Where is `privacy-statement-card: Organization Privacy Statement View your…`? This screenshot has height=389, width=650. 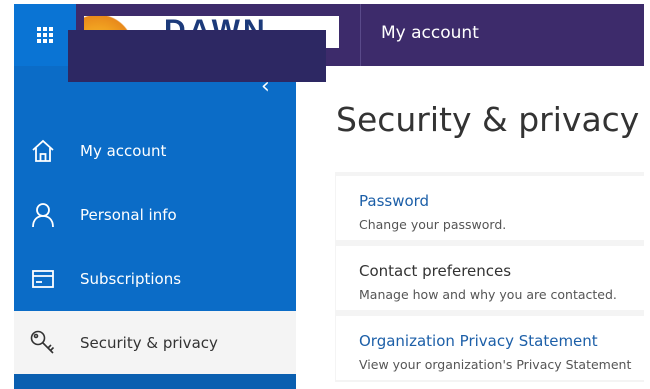
privacy-statement-card: Organization Privacy Statement View your… is located at coordinates (490, 348).